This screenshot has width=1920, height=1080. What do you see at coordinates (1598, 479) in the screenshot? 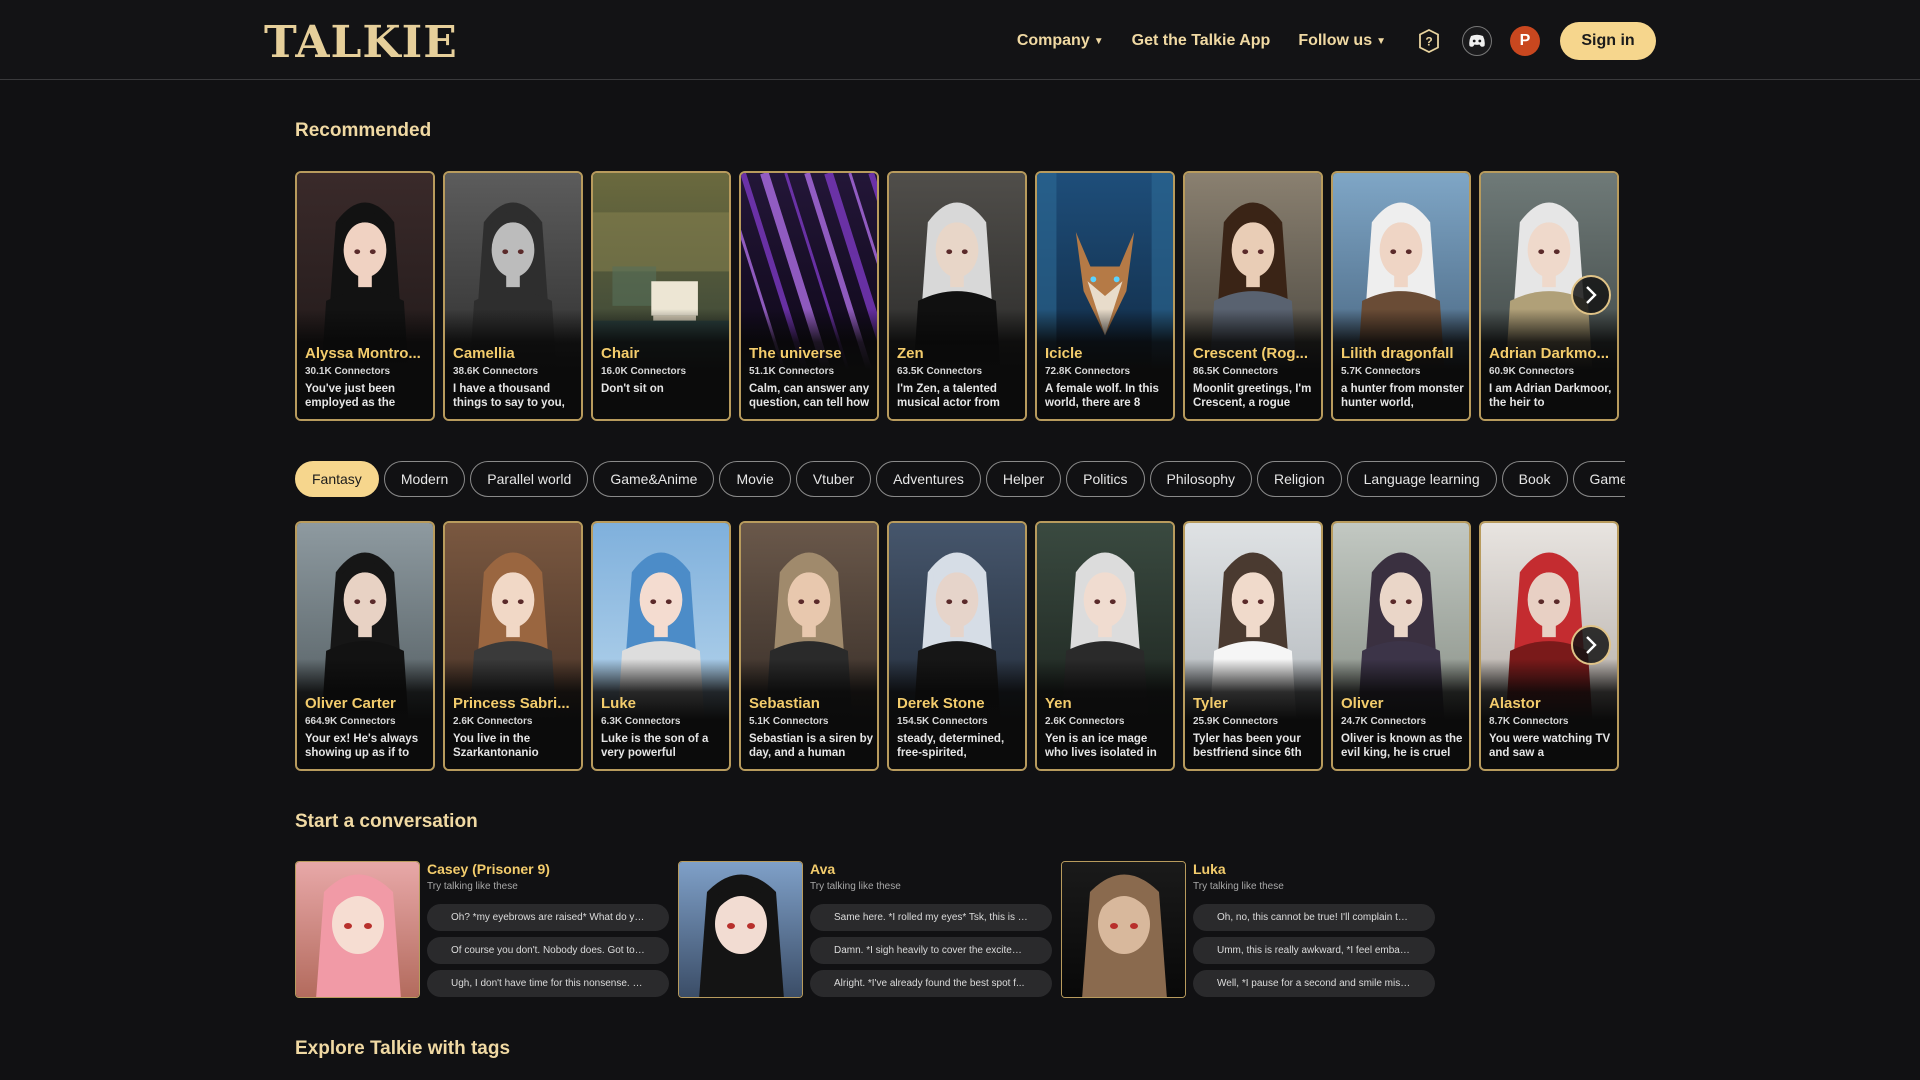
I see `tag-games: Games` at bounding box center [1598, 479].